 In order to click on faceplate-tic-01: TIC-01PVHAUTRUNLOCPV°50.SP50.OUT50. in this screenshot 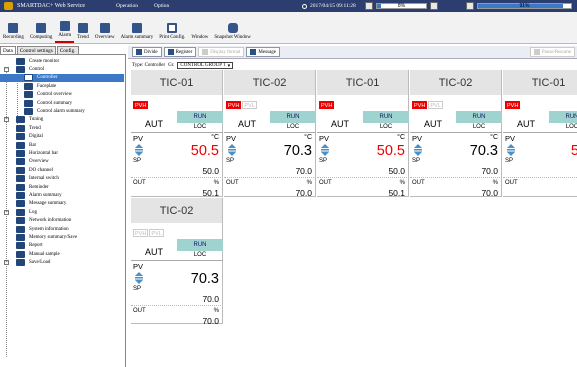, I will do `click(540, 133)`.